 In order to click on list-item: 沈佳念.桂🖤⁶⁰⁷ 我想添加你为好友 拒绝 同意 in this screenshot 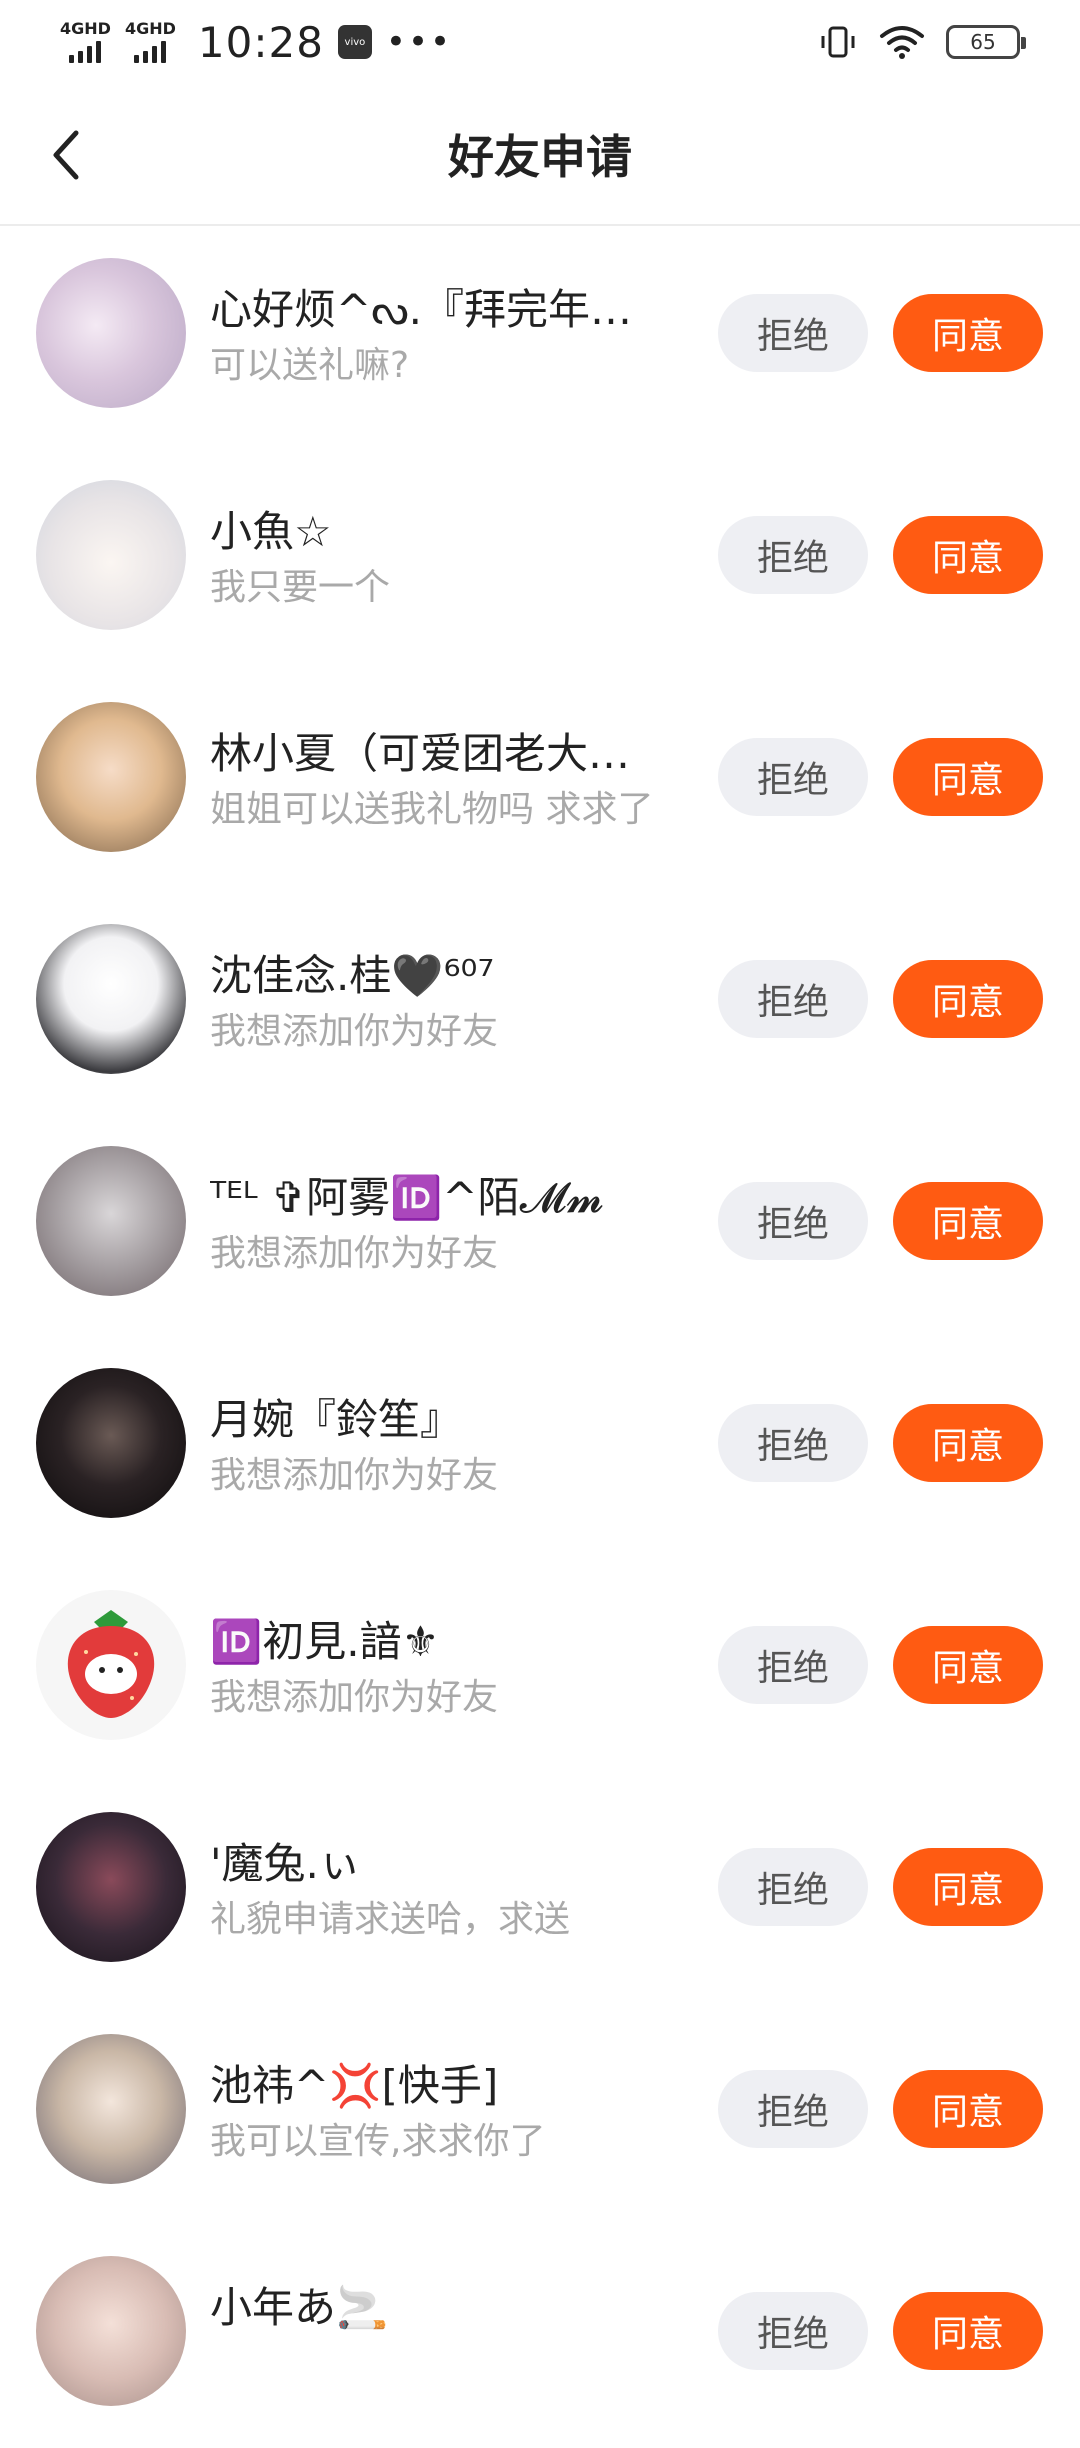, I will do `click(540, 1005)`.